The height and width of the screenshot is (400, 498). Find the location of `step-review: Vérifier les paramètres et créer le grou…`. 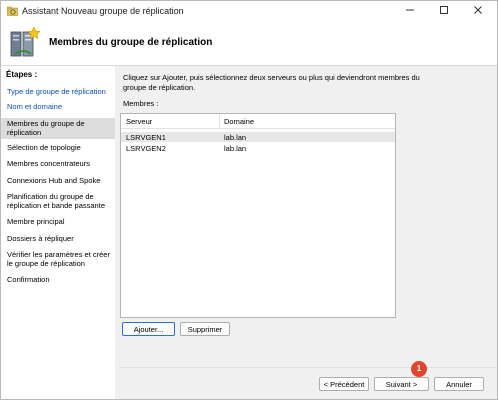

step-review: Vérifier les paramètres et créer le grou… is located at coordinates (58, 259).